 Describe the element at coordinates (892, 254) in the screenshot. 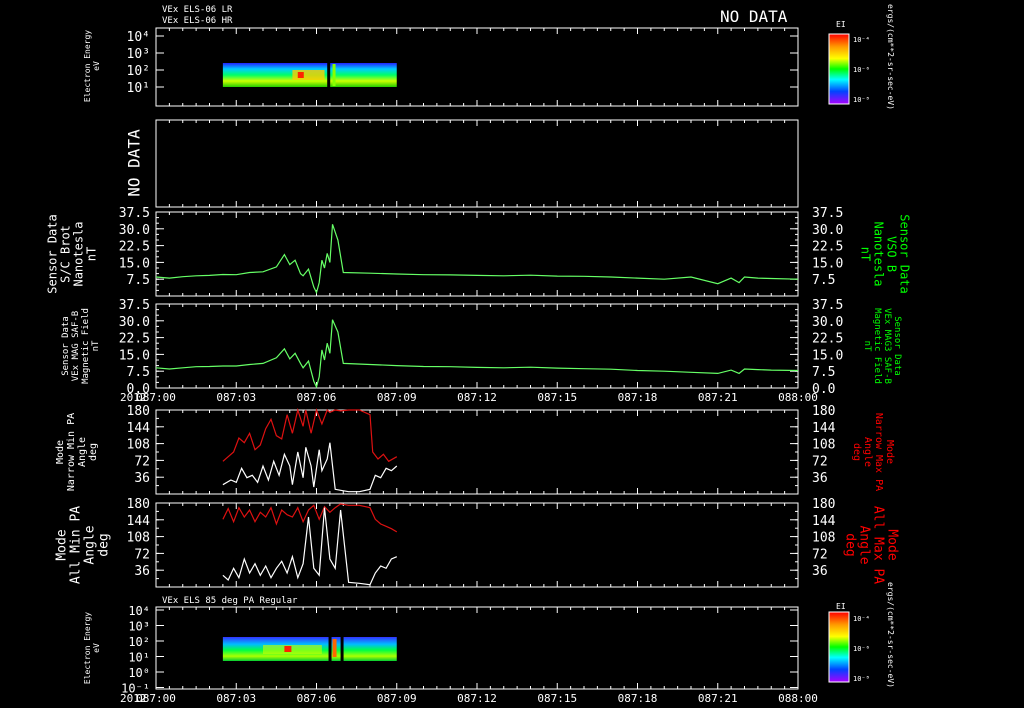

I see `axis-label-line: VSO B` at that location.